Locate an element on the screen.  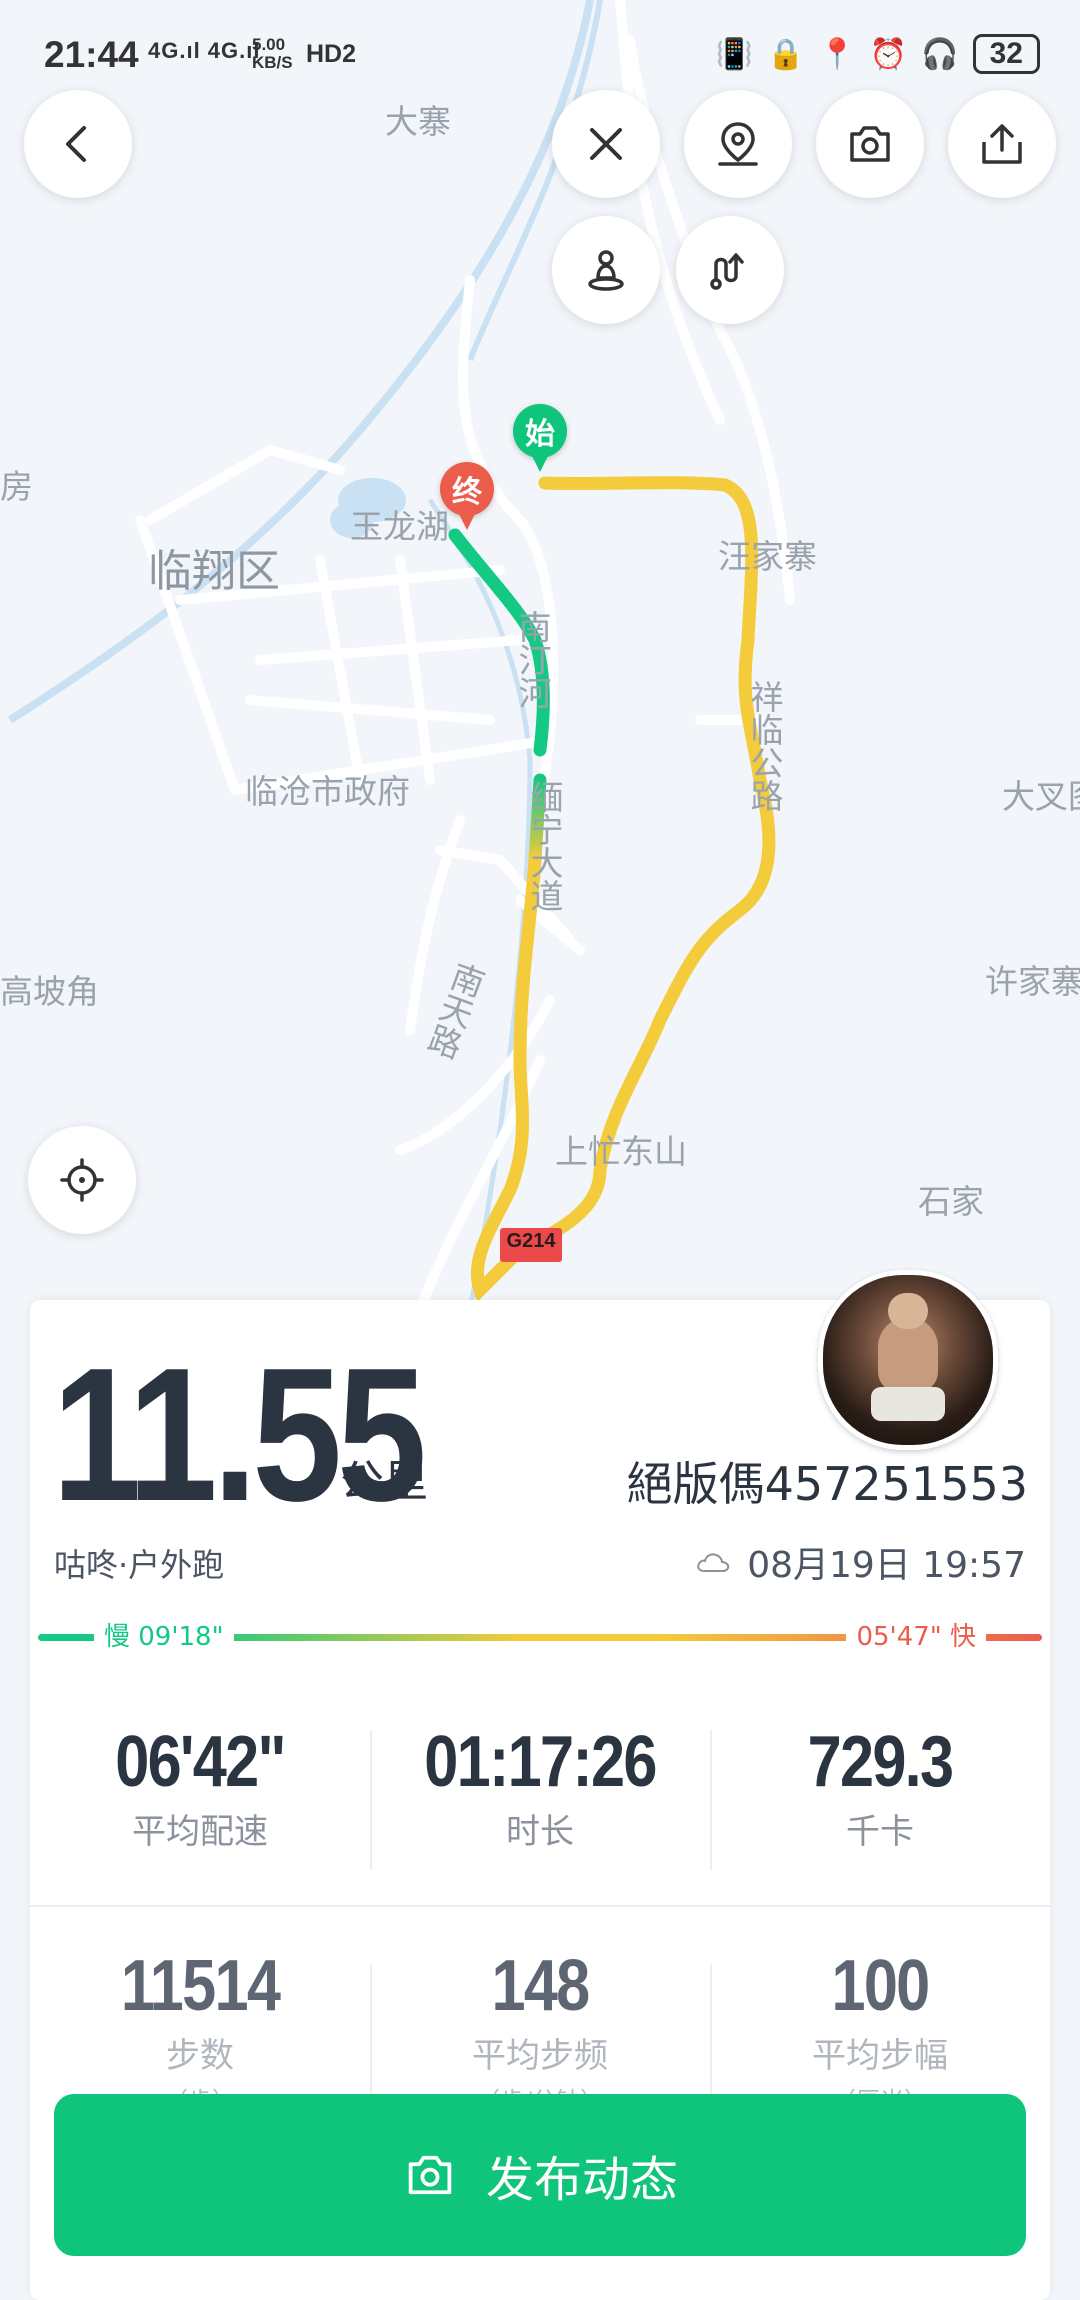
hd-icon: HD2 is located at coordinates (331, 54).